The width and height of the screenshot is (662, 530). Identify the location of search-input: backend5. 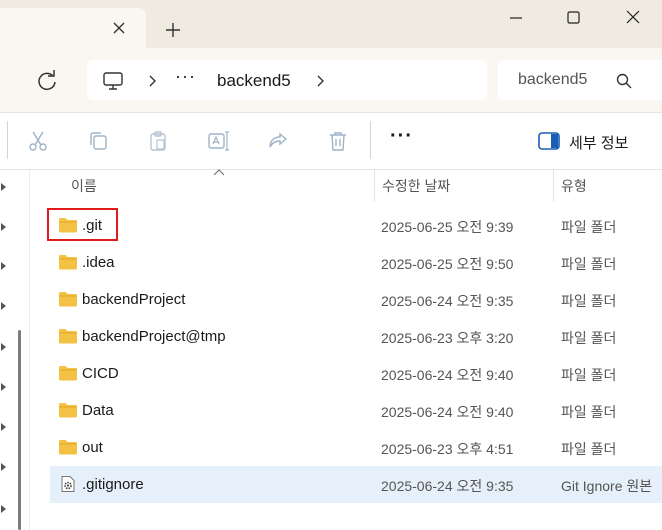
(580, 80).